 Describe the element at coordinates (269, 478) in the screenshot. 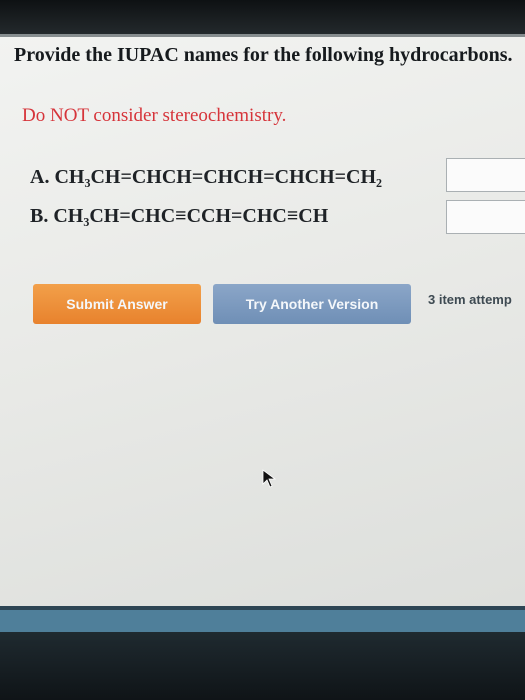

I see `mouse-pointer-icon` at that location.